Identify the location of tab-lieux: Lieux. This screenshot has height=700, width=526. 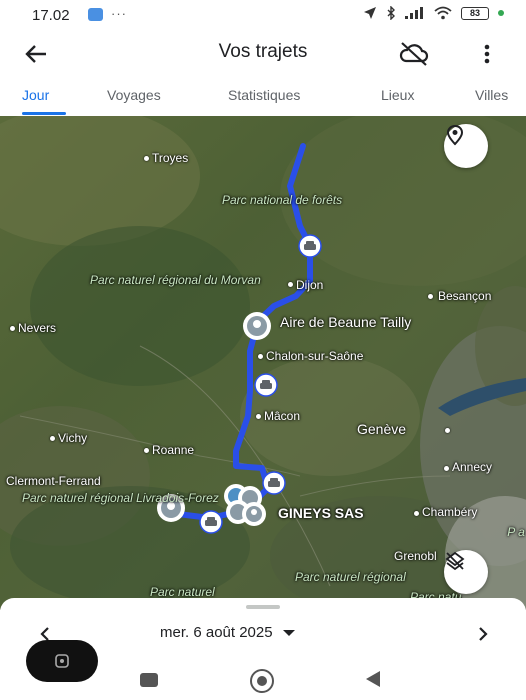
(397, 95).